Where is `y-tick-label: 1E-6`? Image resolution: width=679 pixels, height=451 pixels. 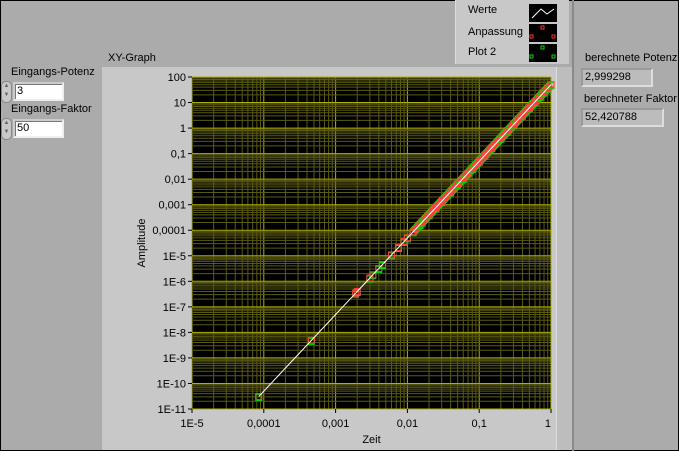 y-tick-label: 1E-6 is located at coordinates (174, 282).